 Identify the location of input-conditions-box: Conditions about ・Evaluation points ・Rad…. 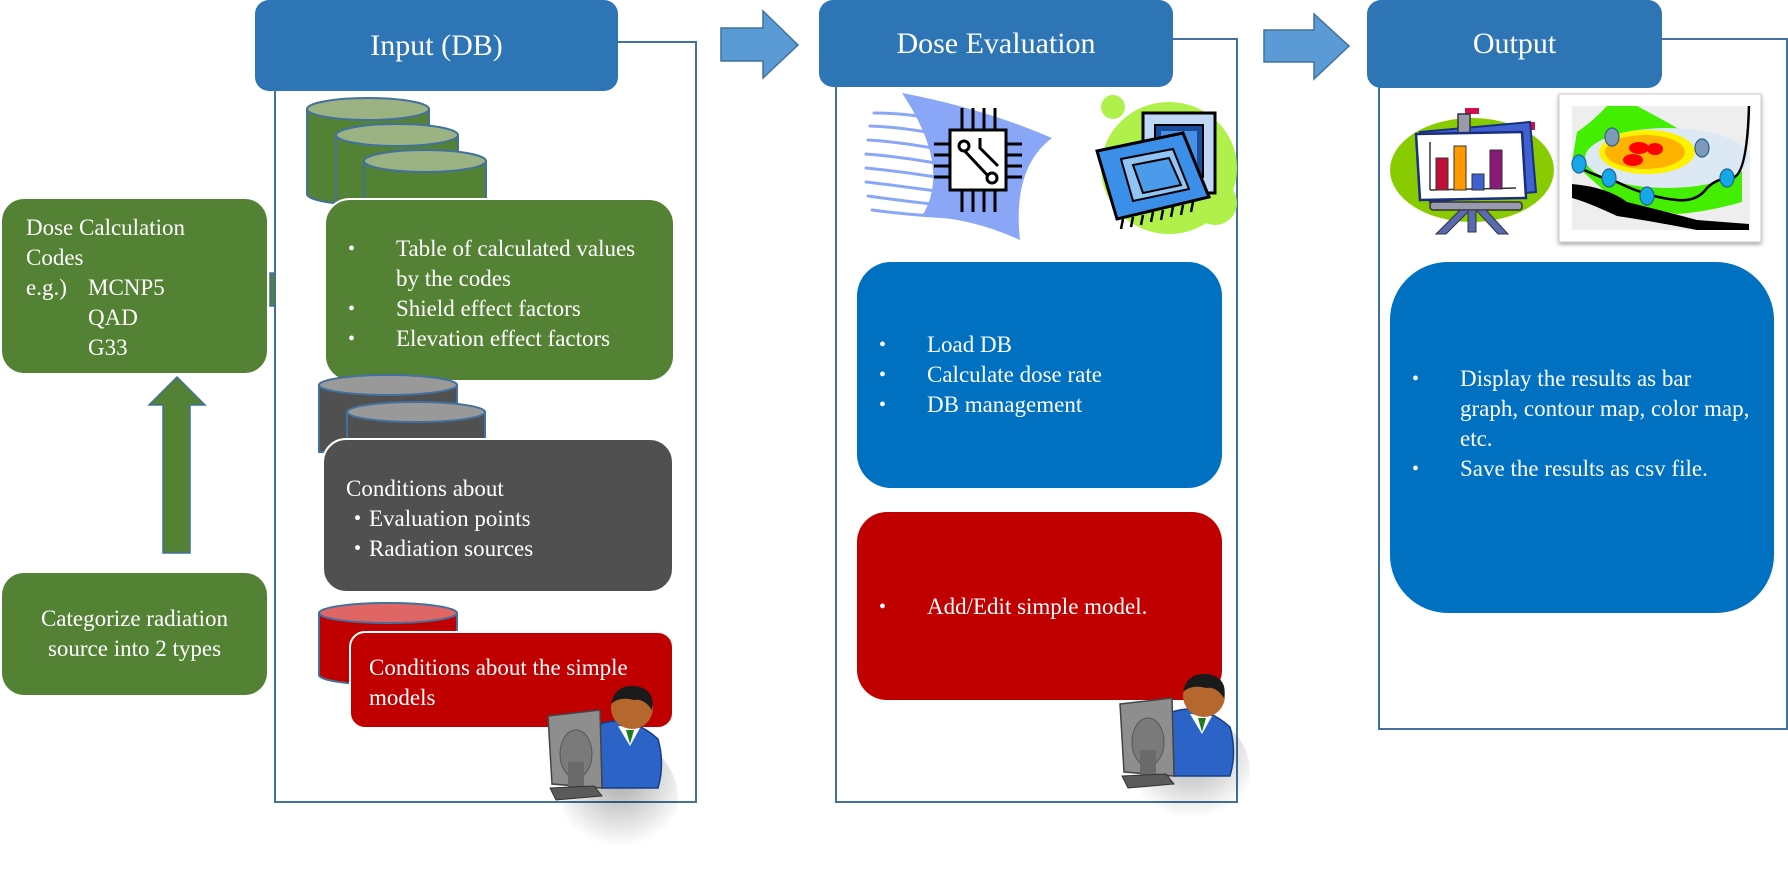
(498, 515).